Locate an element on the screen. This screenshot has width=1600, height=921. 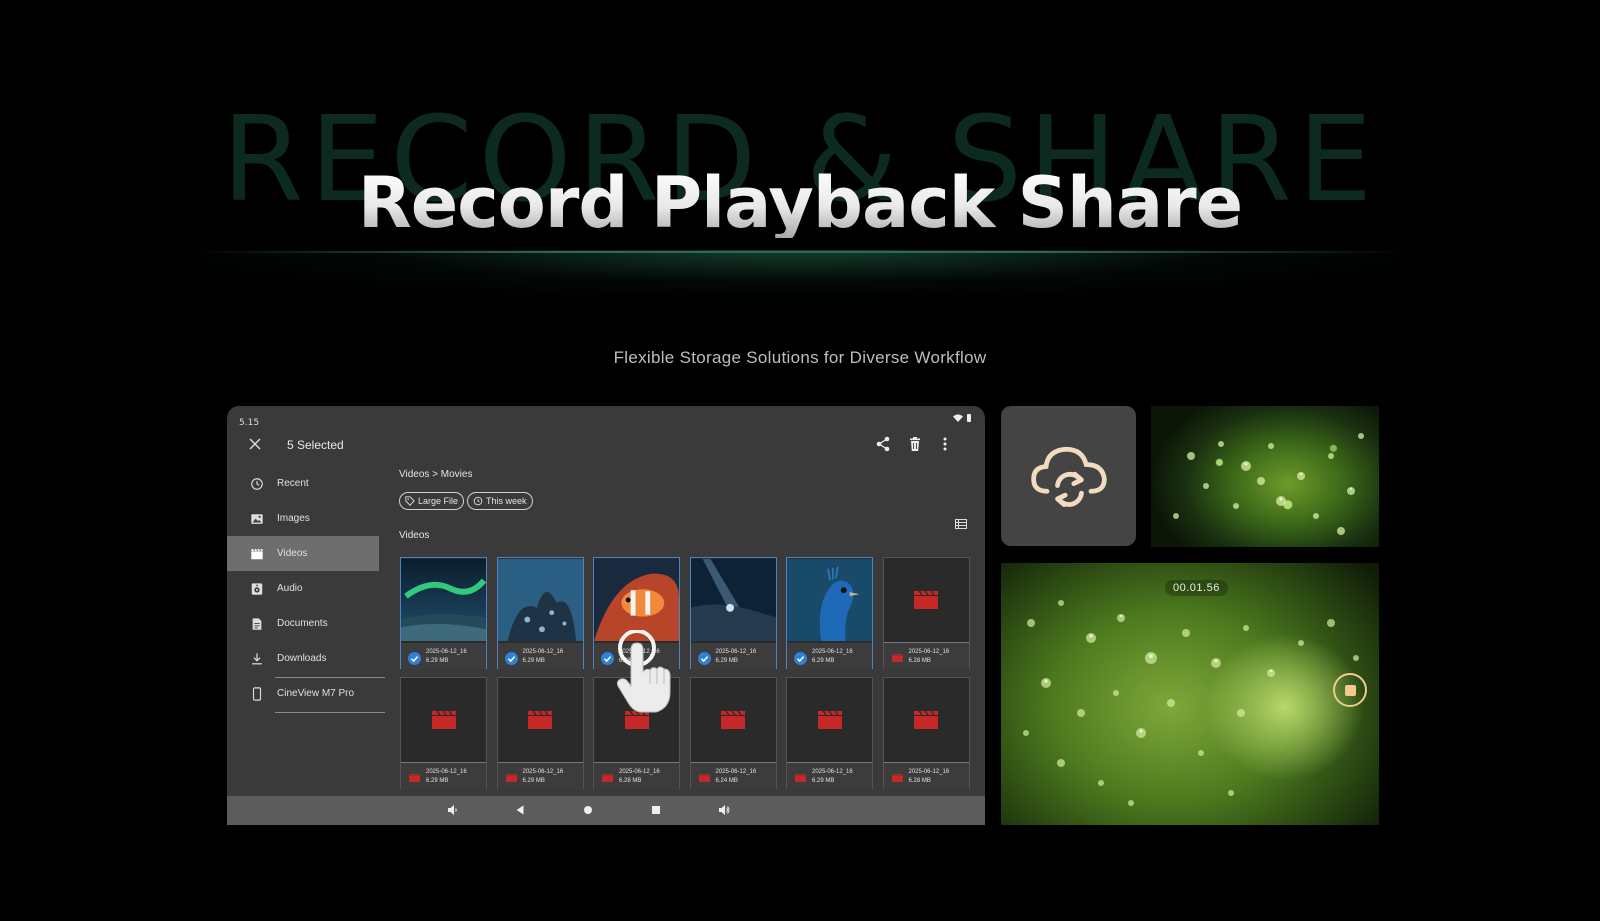
stop-recording-button is located at coordinates (1350, 690).